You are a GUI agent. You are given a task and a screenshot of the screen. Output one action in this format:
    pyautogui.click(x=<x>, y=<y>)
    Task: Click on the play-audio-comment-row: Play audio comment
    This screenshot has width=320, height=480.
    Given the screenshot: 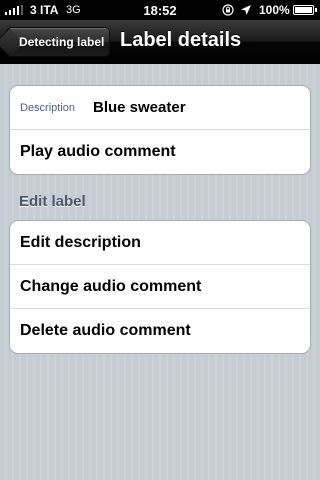 What is the action you would take?
    pyautogui.click(x=160, y=152)
    